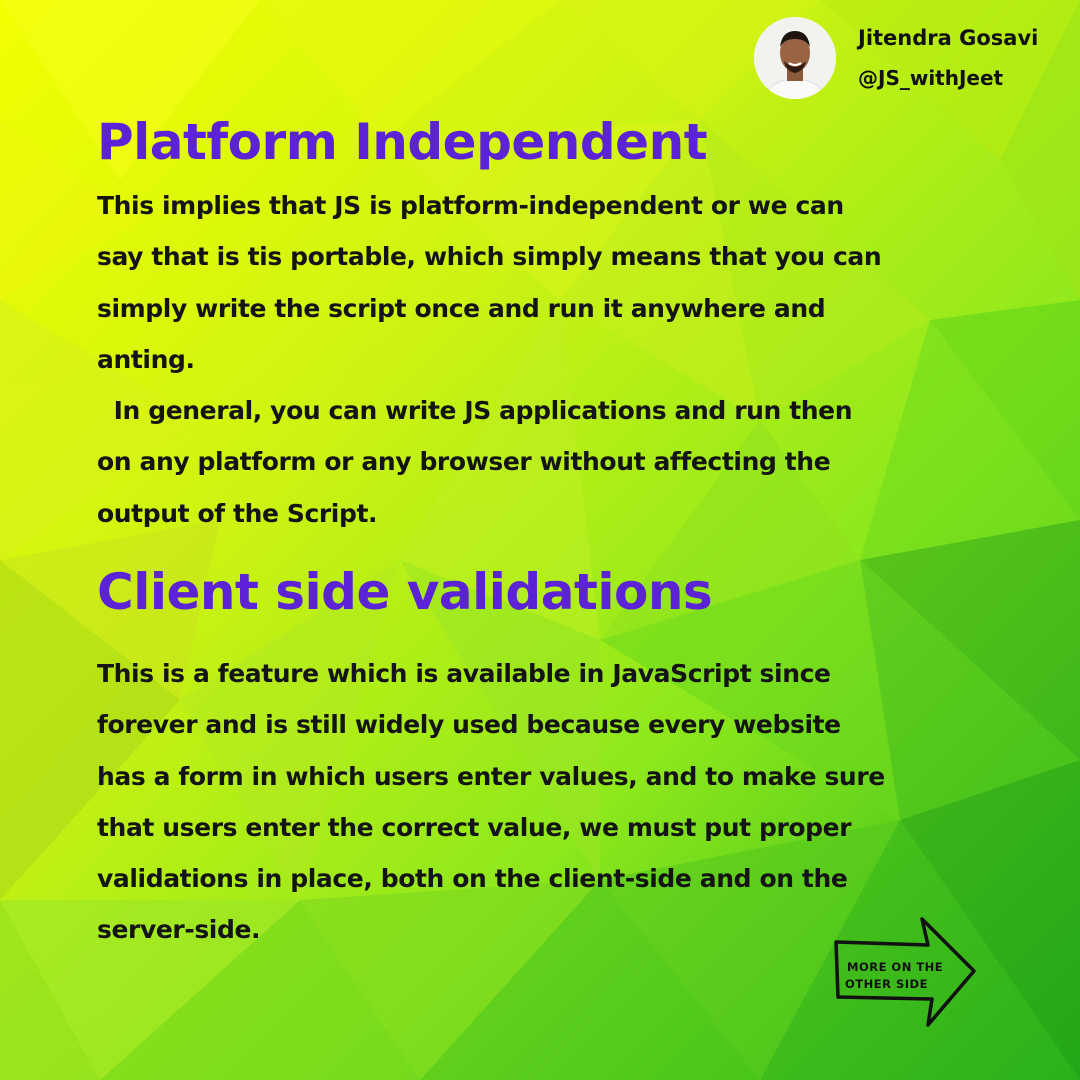 The width and height of the screenshot is (1080, 1080). I want to click on next-page-arrow: MORE ON THE OTHER SIDE, so click(905, 972).